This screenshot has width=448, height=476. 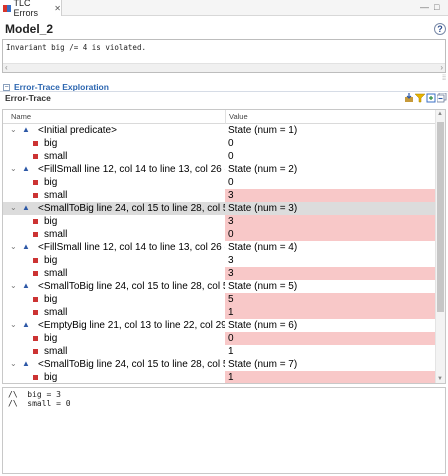 What do you see at coordinates (219, 117) in the screenshot?
I see `table-header: Name Value` at bounding box center [219, 117].